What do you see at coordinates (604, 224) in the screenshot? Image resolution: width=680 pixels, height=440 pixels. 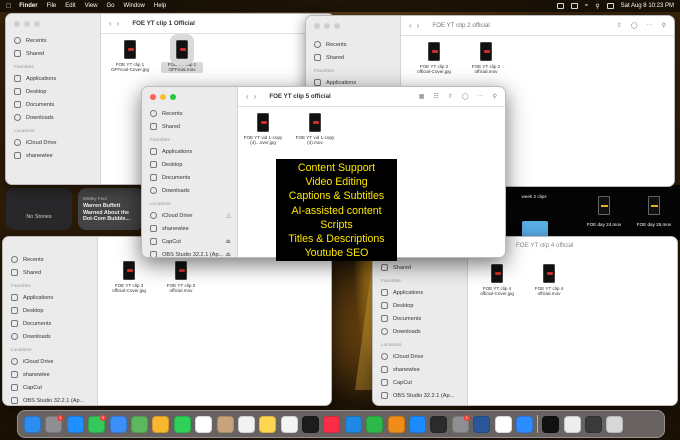 I see `desktop-file-day24-label: FOE day 24.mov` at bounding box center [604, 224].